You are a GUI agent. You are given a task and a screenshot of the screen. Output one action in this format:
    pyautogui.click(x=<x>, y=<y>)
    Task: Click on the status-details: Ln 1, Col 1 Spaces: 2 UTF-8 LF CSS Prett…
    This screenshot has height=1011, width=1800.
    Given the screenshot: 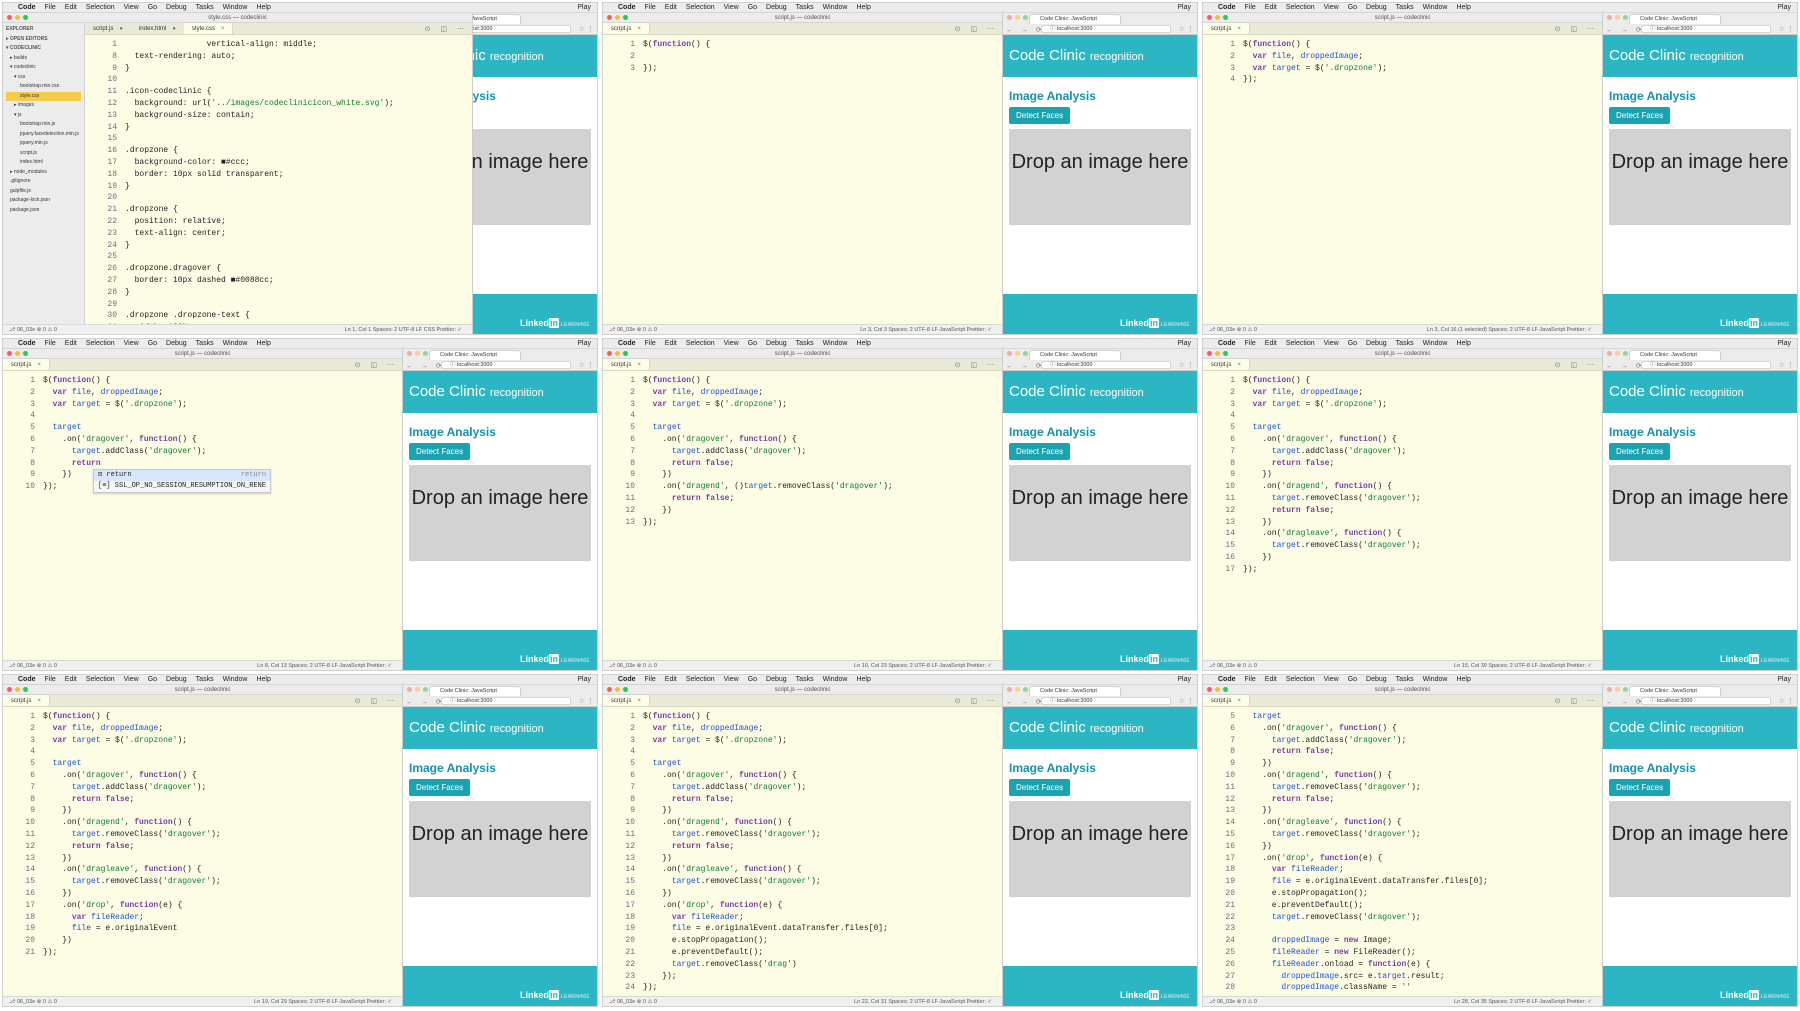 What is the action you would take?
    pyautogui.click(x=403, y=329)
    